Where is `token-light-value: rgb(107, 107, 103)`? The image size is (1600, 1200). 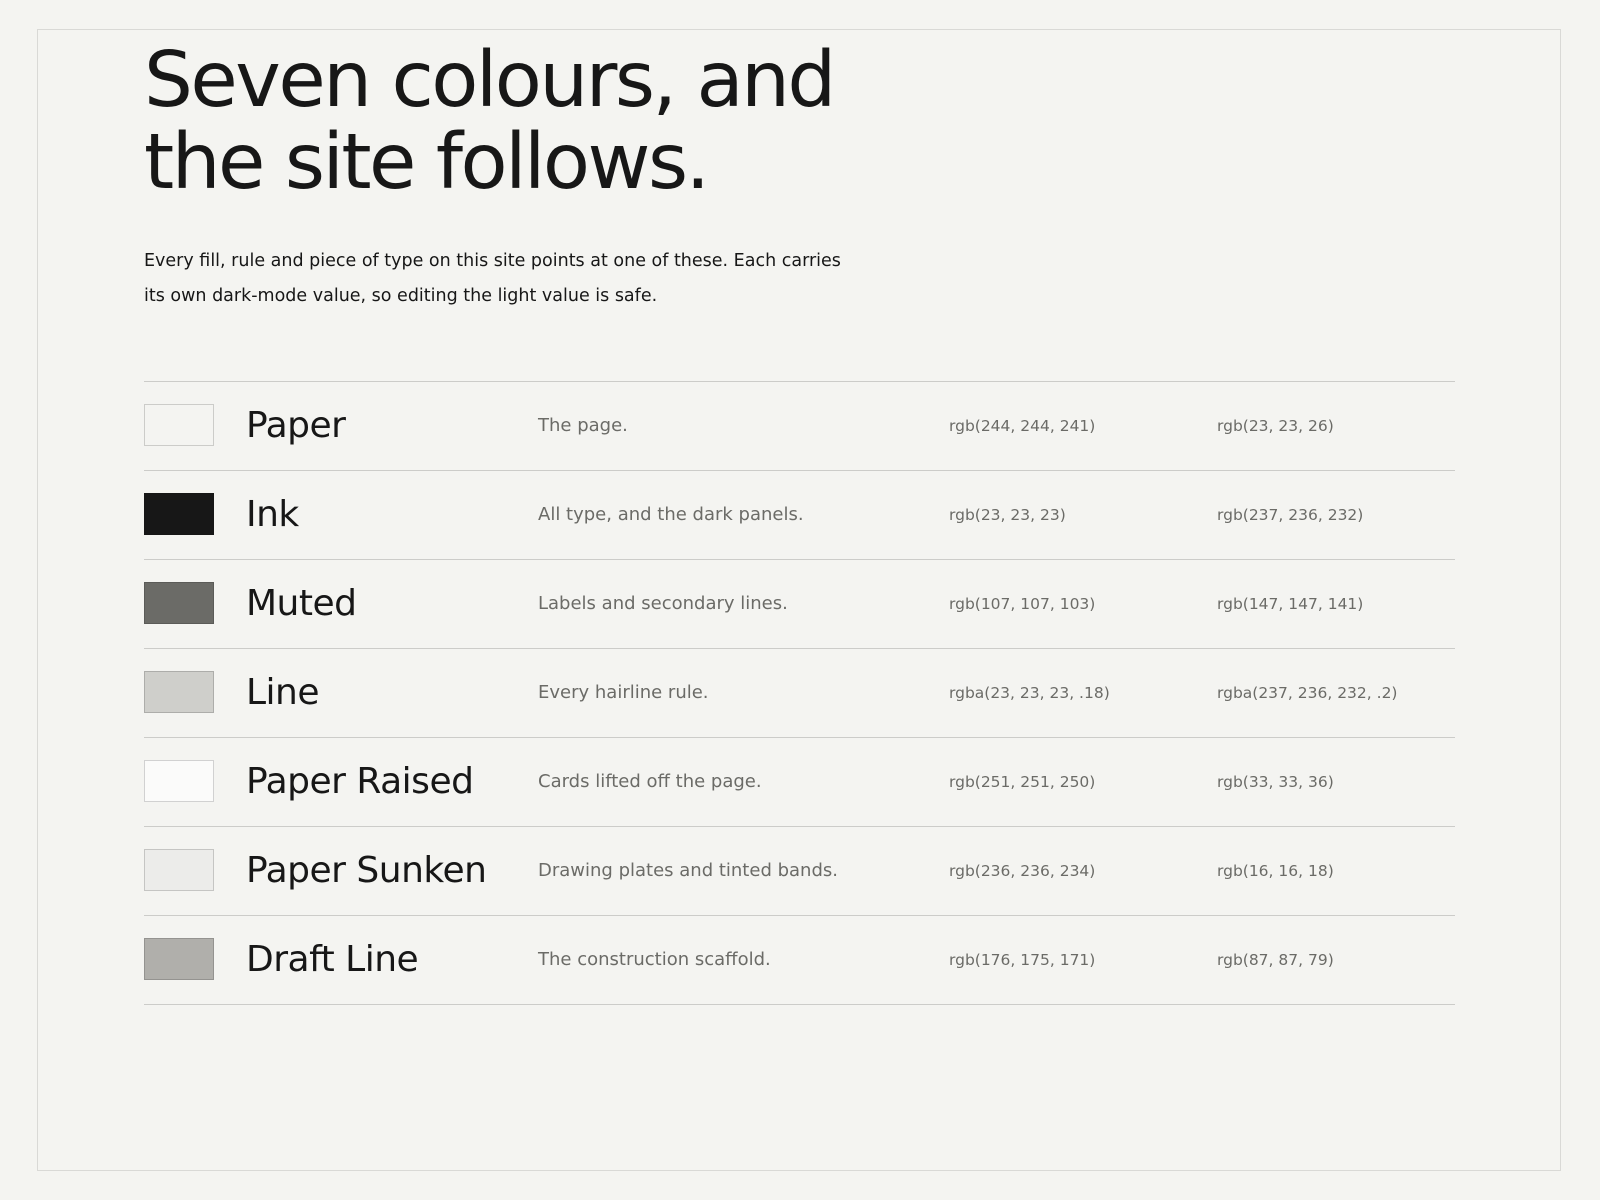
token-light-value: rgb(107, 107, 103) is located at coordinates (1022, 604).